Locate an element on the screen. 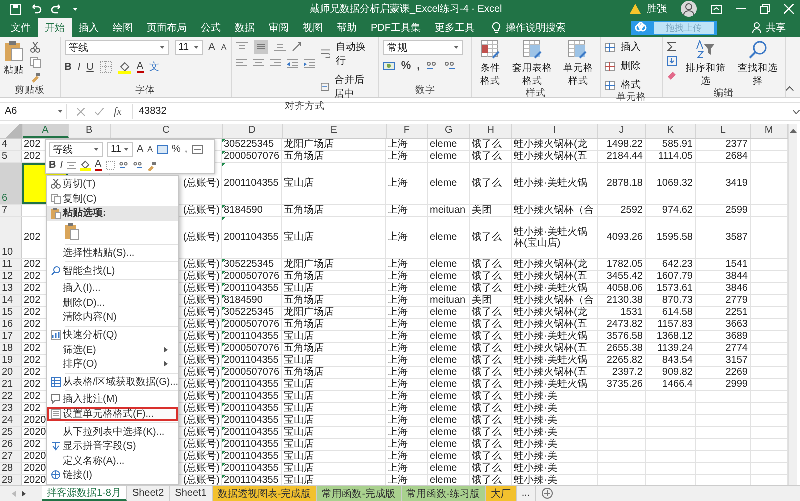 The width and height of the screenshot is (800, 501). borders-icon is located at coordinates (110, 165).